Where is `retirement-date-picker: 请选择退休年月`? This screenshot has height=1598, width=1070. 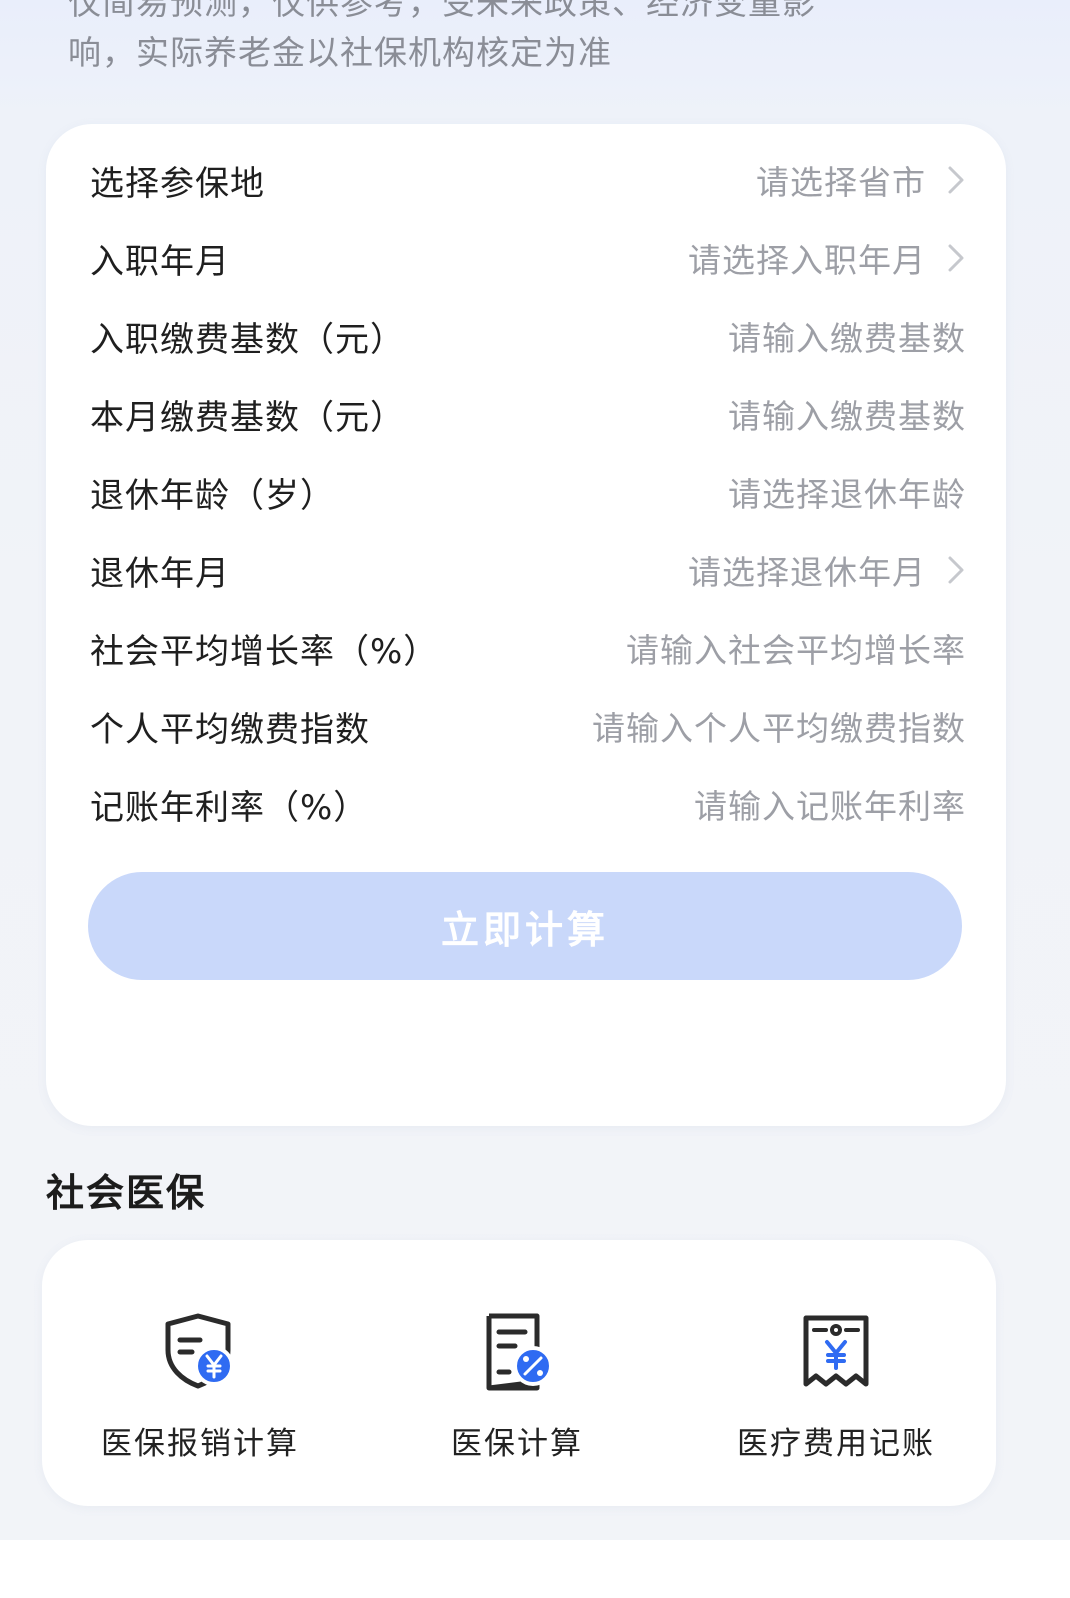
retirement-date-picker: 请选择退休年月 is located at coordinates (827, 570).